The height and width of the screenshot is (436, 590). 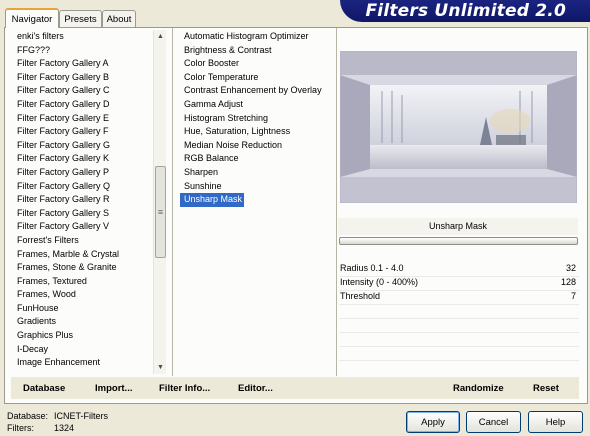 What do you see at coordinates (493, 422) in the screenshot?
I see `cancel-button: Cancel` at bounding box center [493, 422].